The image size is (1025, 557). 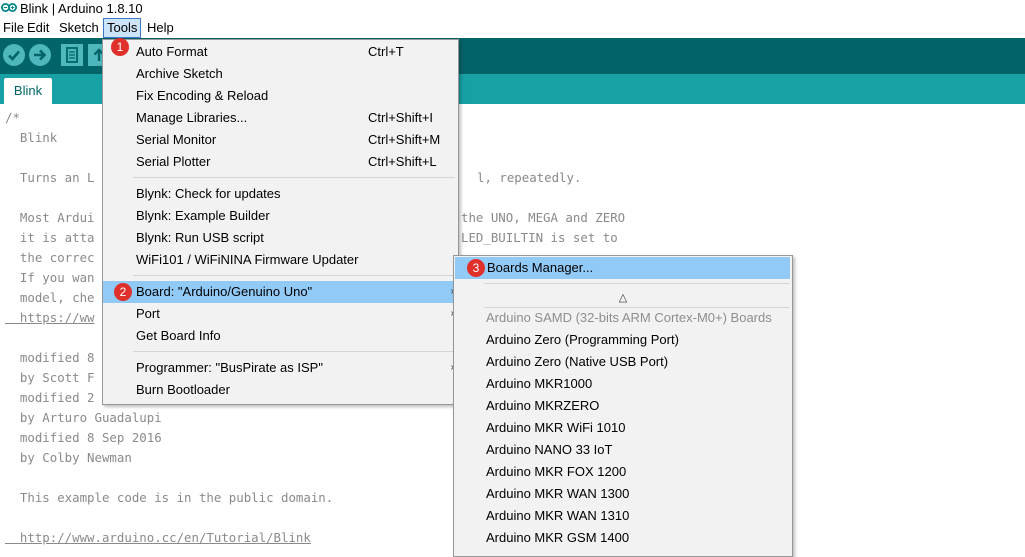 I want to click on menu-item-label: Board: "Arduino/Genuino Uno", so click(x=224, y=291).